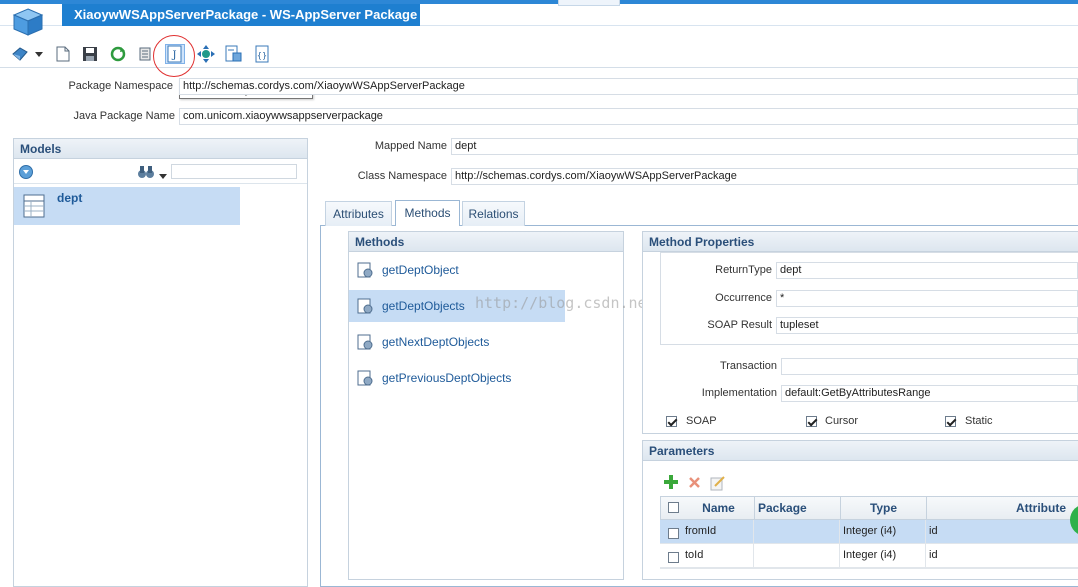 The image size is (1078, 587). What do you see at coordinates (673, 507) in the screenshot?
I see `select-all-checkbox` at bounding box center [673, 507].